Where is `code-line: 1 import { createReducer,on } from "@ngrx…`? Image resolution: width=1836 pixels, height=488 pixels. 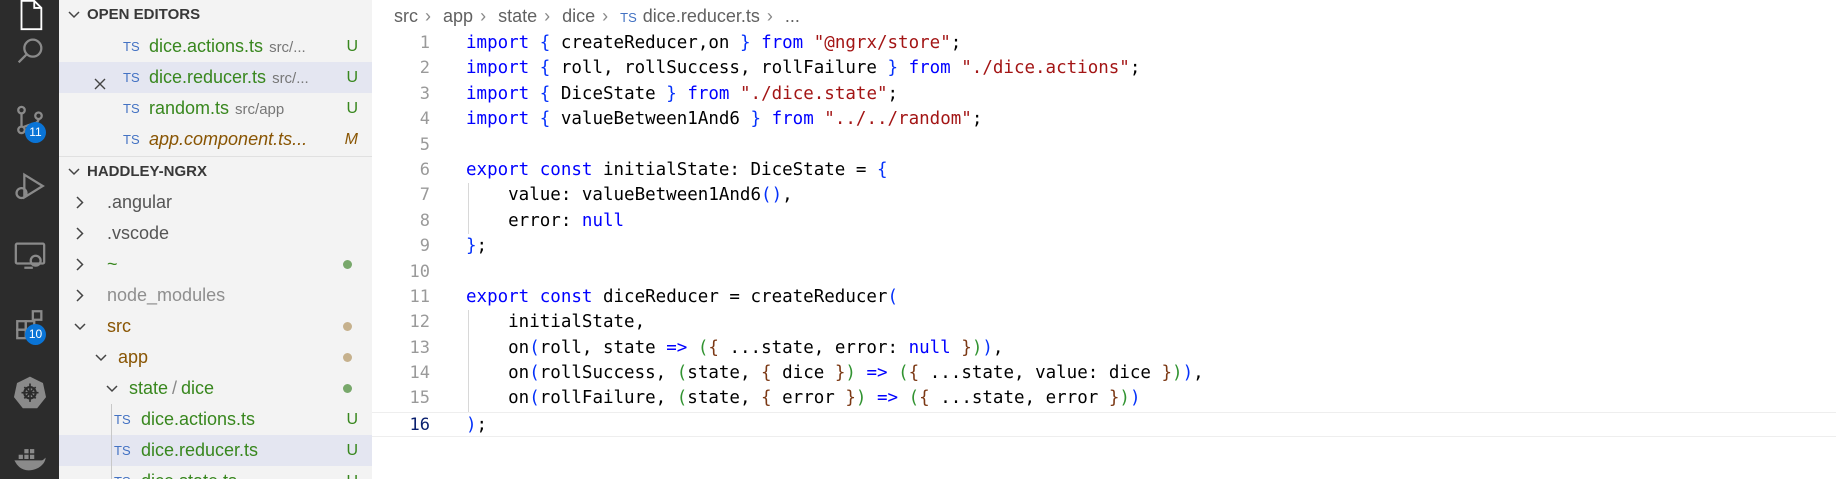 code-line: 1 import { createReducer,on } from "@ngrx… is located at coordinates (1104, 43).